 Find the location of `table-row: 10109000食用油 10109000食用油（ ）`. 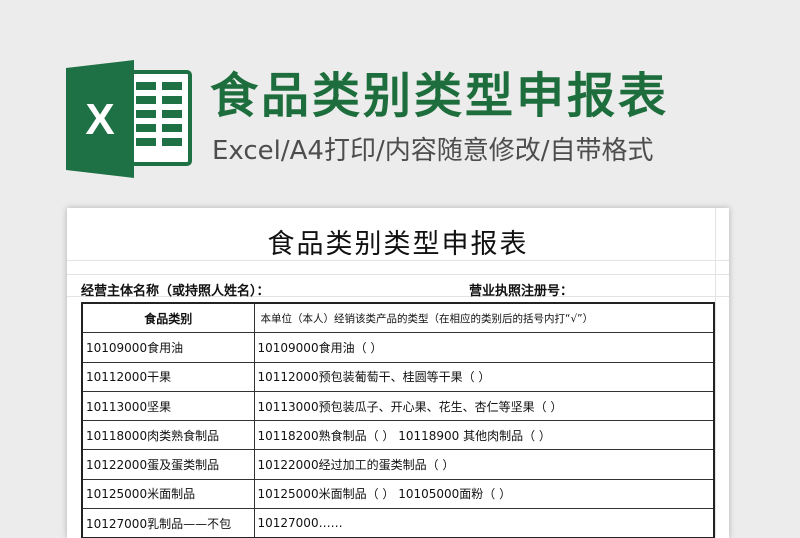

table-row: 10109000食用油 10109000食用油（ ） is located at coordinates (398, 347).